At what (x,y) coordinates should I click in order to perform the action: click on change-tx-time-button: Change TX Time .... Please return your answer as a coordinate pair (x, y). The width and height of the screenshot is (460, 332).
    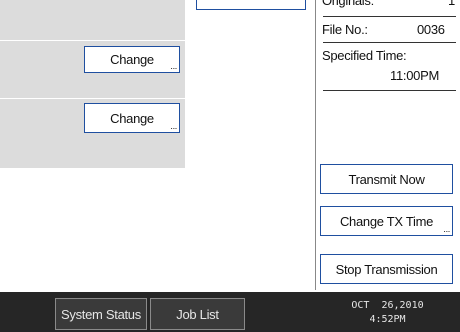
    Looking at the image, I should click on (386, 221).